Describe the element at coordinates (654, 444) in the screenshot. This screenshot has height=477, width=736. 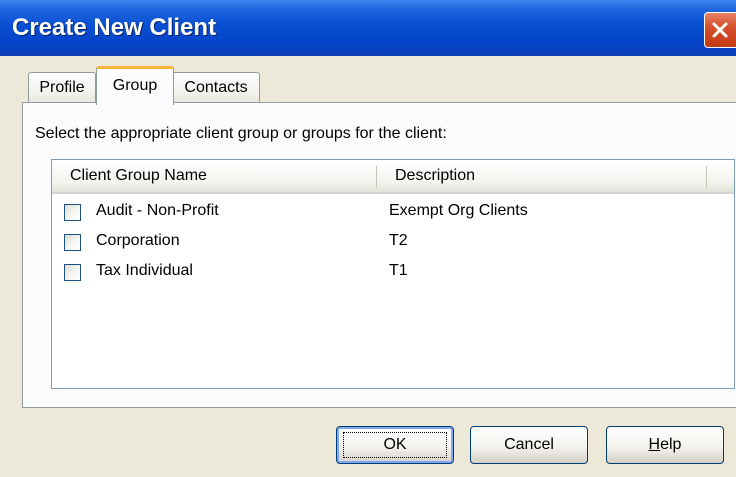
I see `help-button-mnemonic: H` at that location.